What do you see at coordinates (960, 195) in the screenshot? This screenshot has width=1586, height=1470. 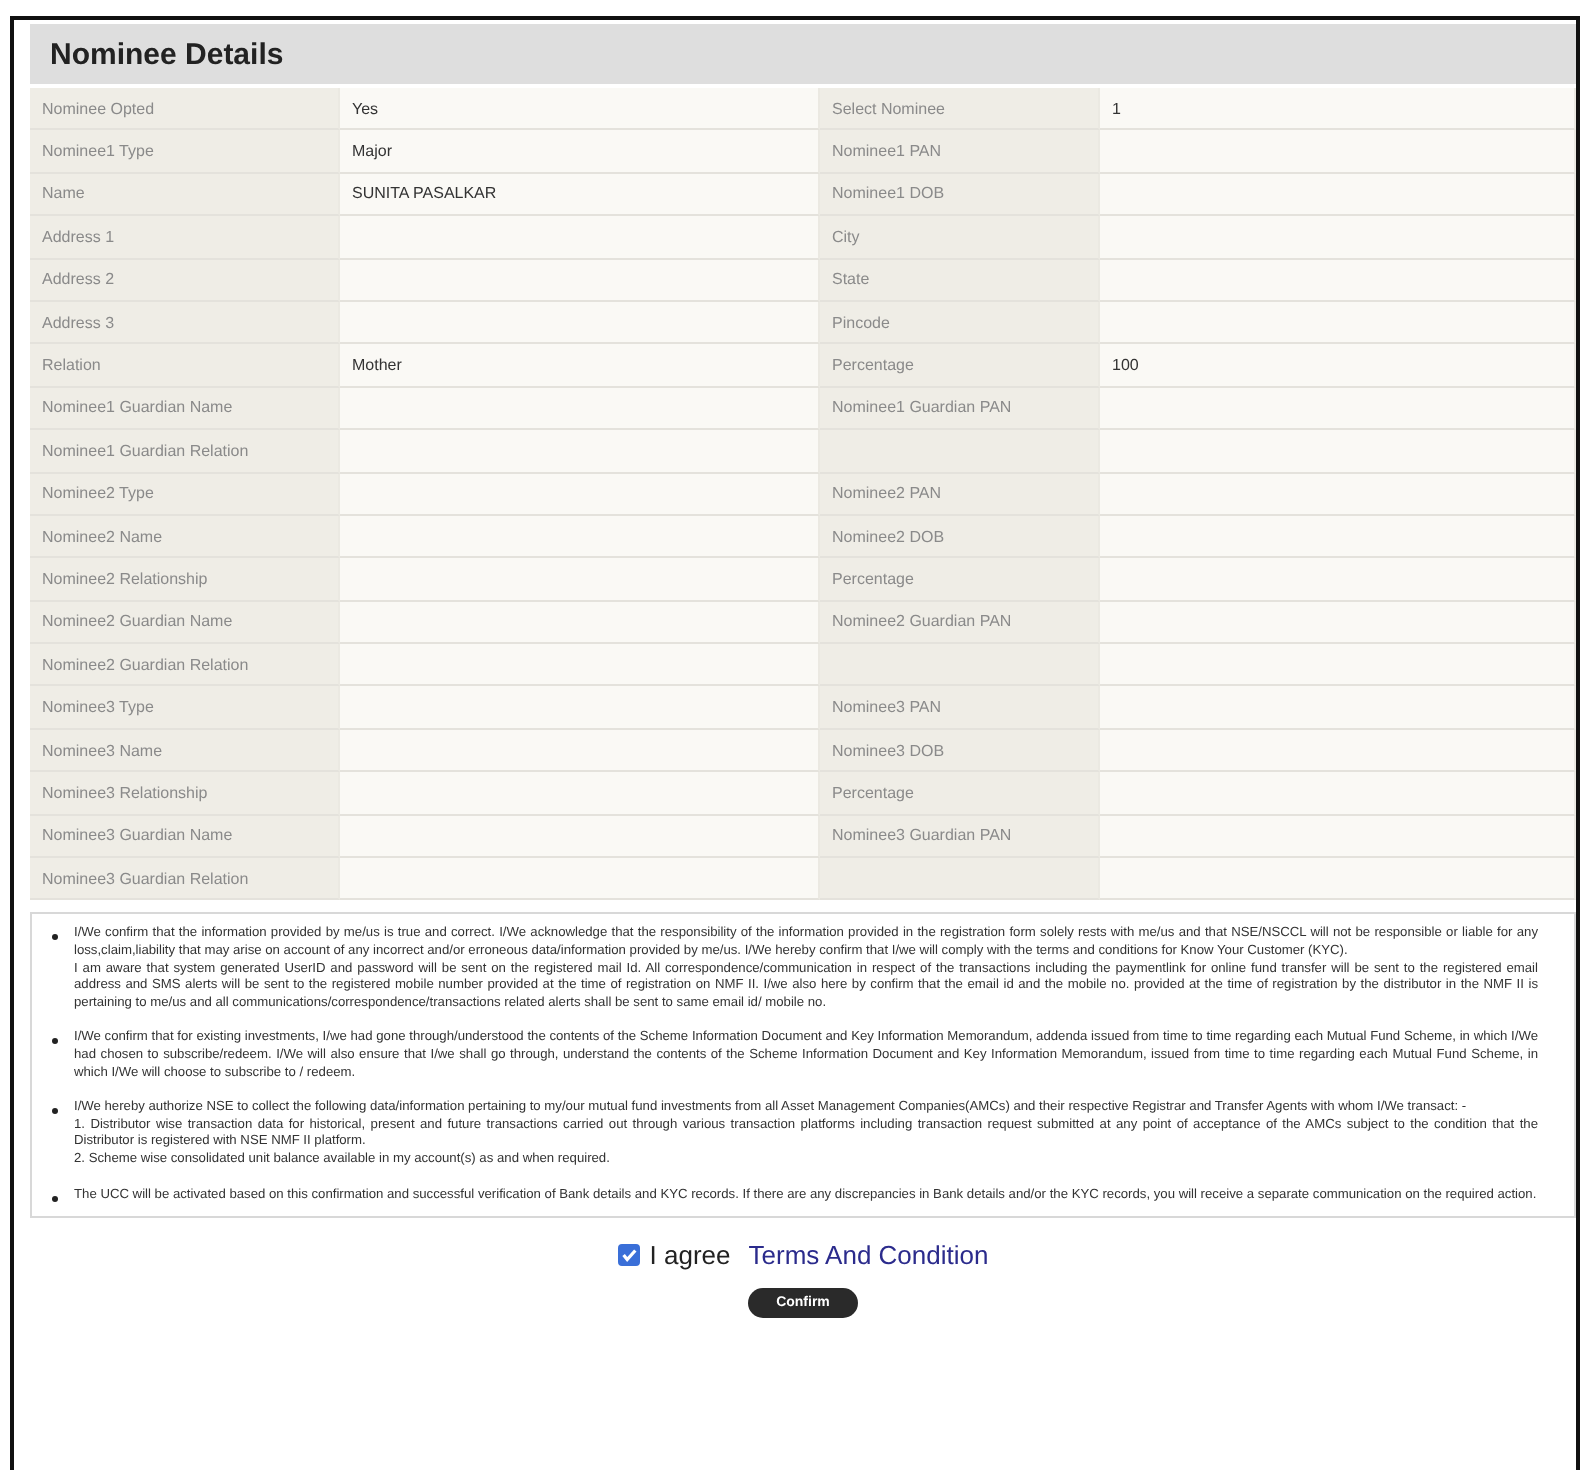 I see `field-label: Nominee1 DOB` at bounding box center [960, 195].